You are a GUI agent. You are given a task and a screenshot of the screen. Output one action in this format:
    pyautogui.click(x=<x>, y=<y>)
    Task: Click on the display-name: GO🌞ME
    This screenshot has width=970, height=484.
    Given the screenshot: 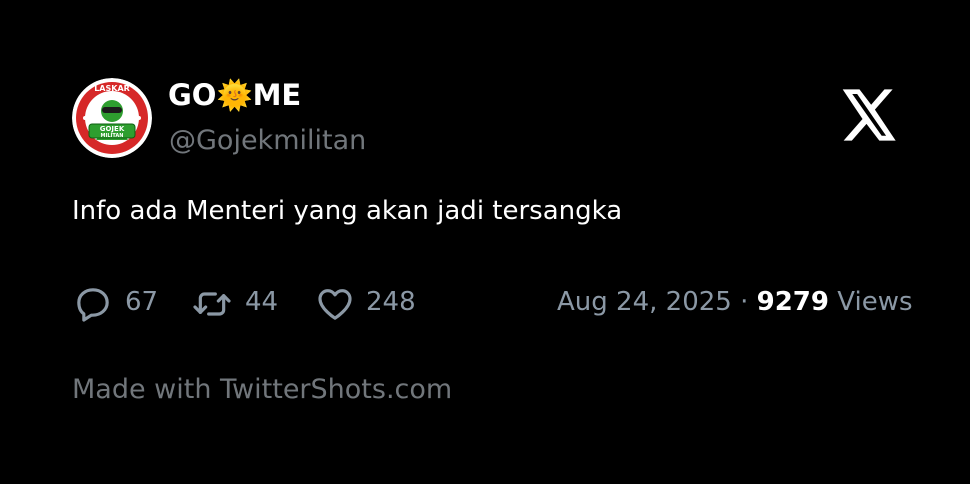 What is the action you would take?
    pyautogui.click(x=234, y=95)
    